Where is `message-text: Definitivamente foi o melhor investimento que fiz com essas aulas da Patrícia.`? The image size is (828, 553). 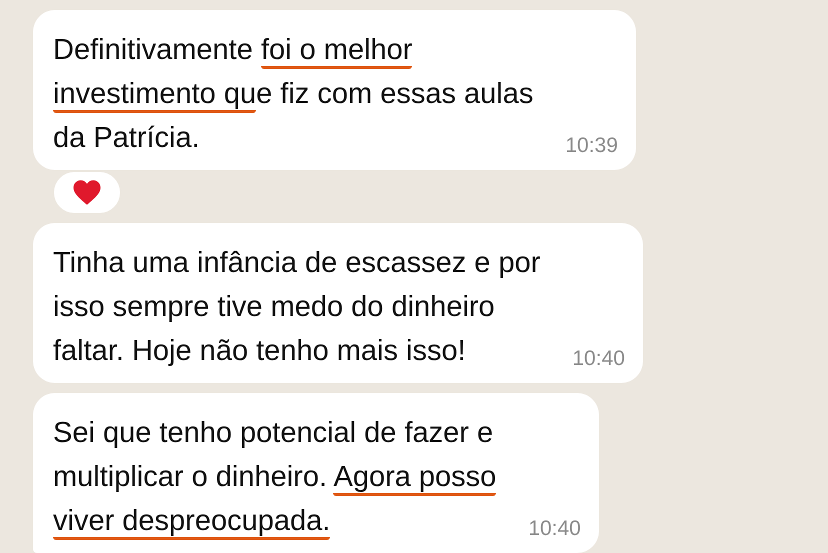
message-text: Definitivamente foi o melhor investimento que fiz com essas aulas da Patrícia. is located at coordinates (293, 94).